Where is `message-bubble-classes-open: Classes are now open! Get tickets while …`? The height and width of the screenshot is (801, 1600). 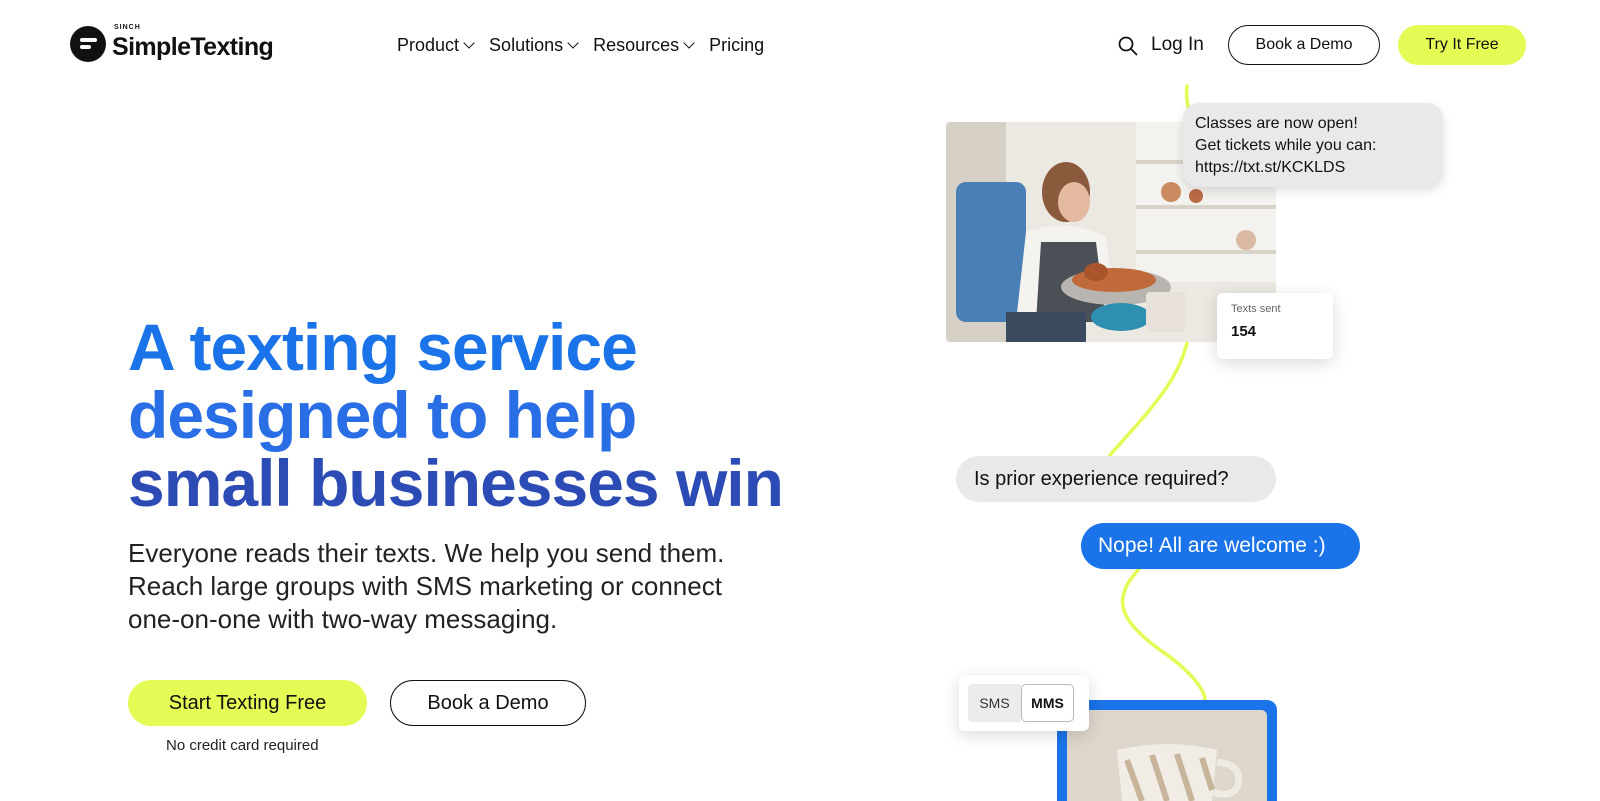 message-bubble-classes-open: Classes are now open! Get tickets while … is located at coordinates (1313, 145).